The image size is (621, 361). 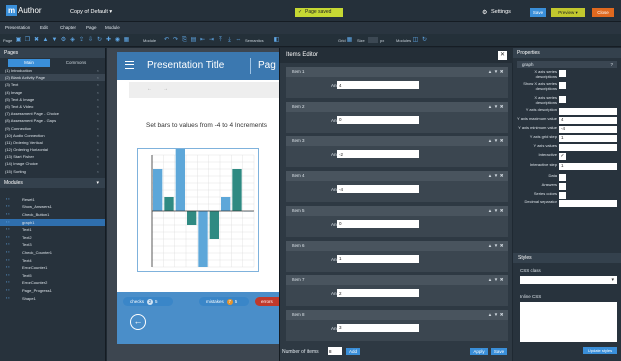 I want to click on grid-size-input, so click(x=373, y=40).